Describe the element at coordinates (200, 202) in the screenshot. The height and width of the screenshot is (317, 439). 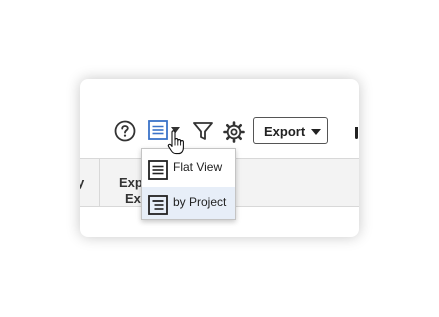
I see `menu-item-label: by Project` at that location.